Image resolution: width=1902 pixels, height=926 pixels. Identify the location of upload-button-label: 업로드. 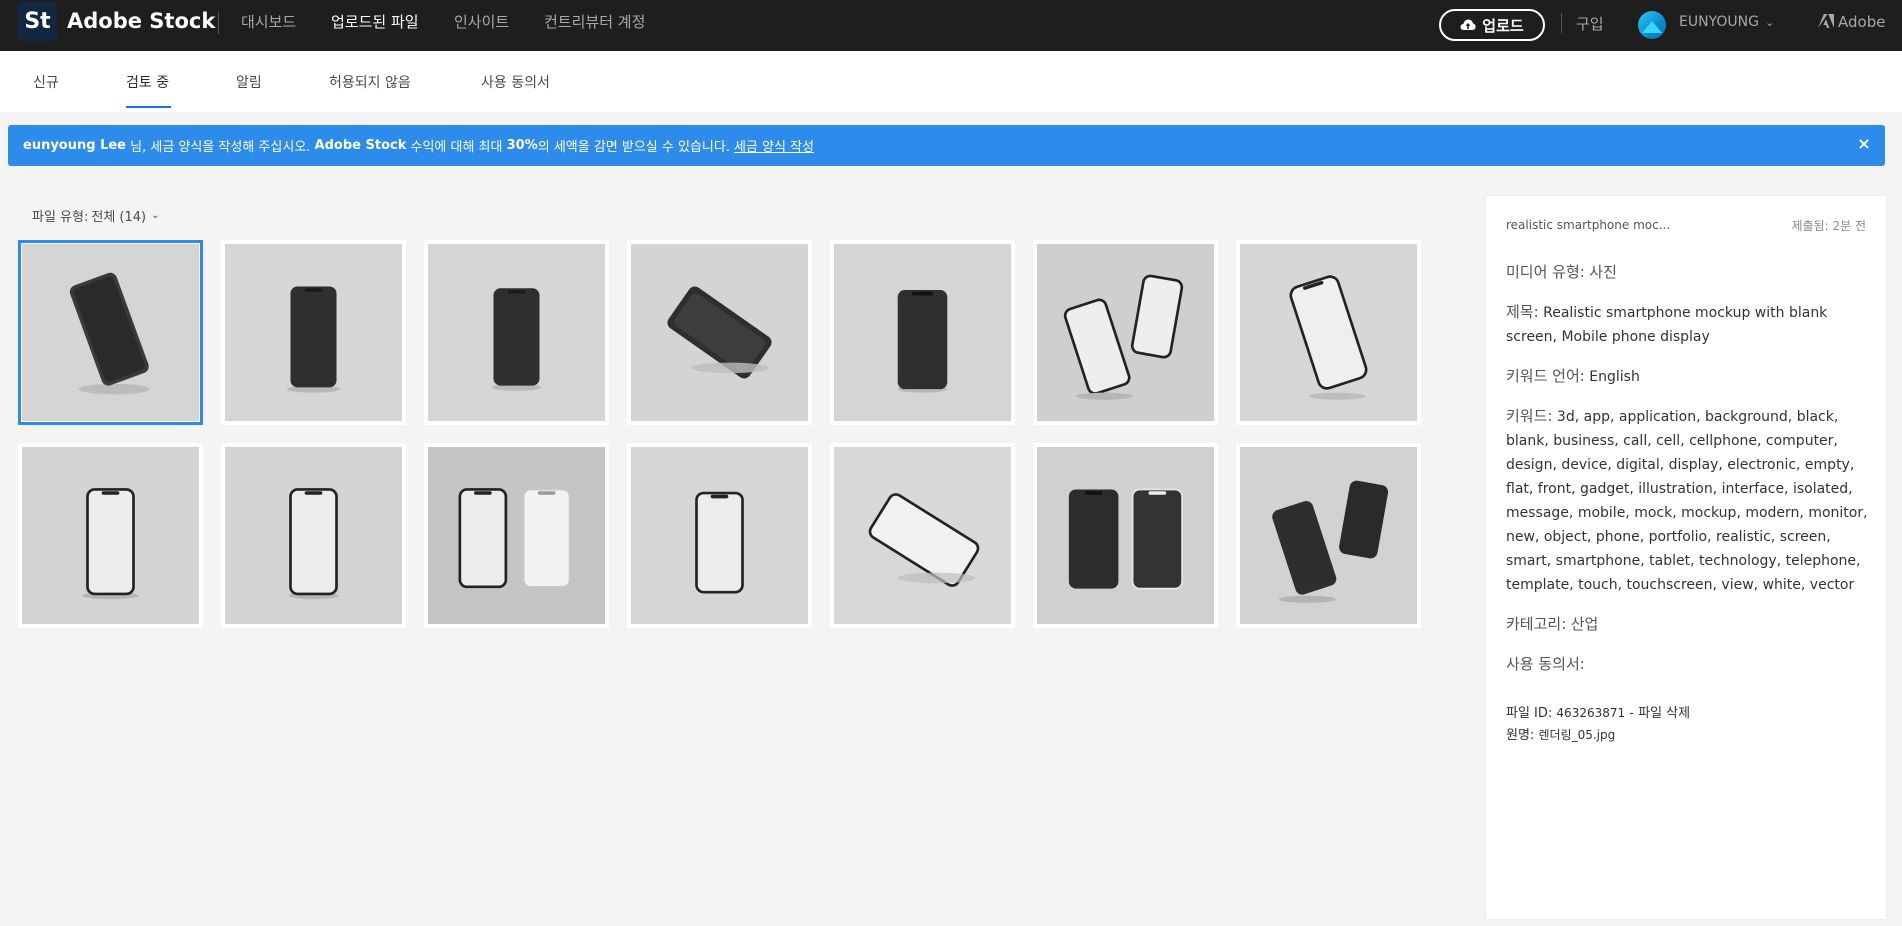
(1503, 25).